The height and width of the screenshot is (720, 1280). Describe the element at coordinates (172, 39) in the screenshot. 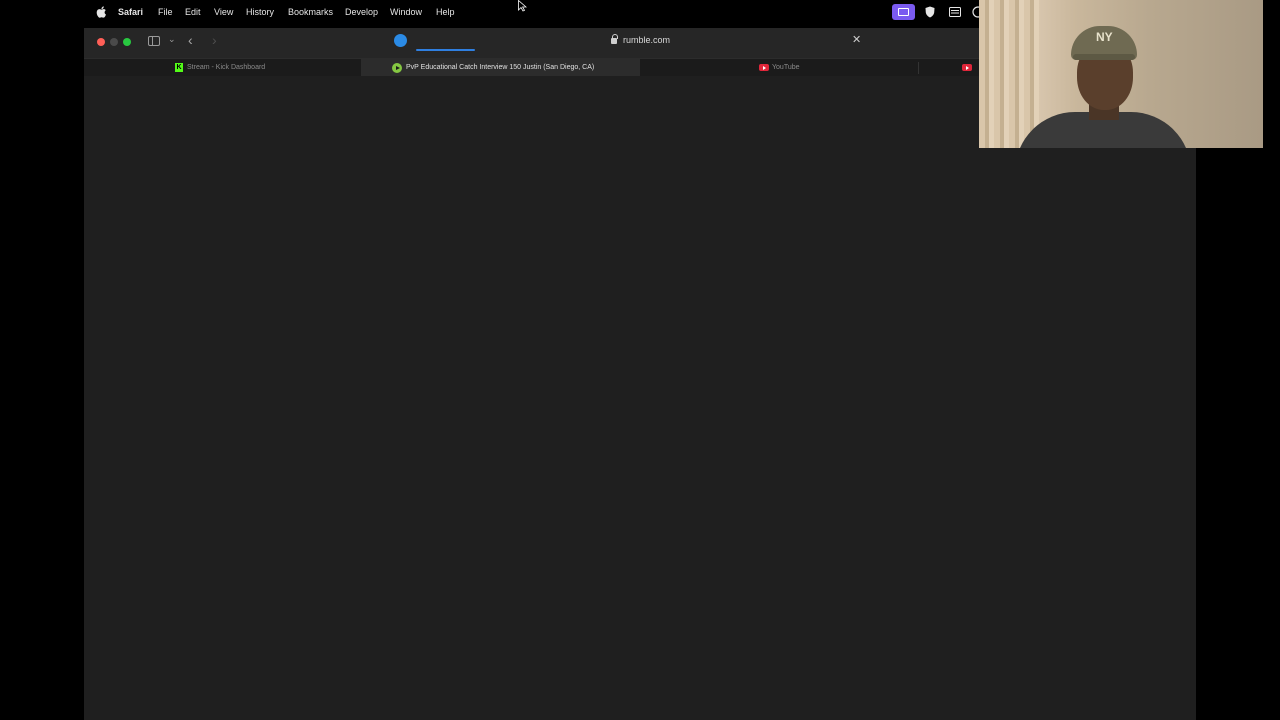

I see `chevron-down-icon: ⌄` at that location.